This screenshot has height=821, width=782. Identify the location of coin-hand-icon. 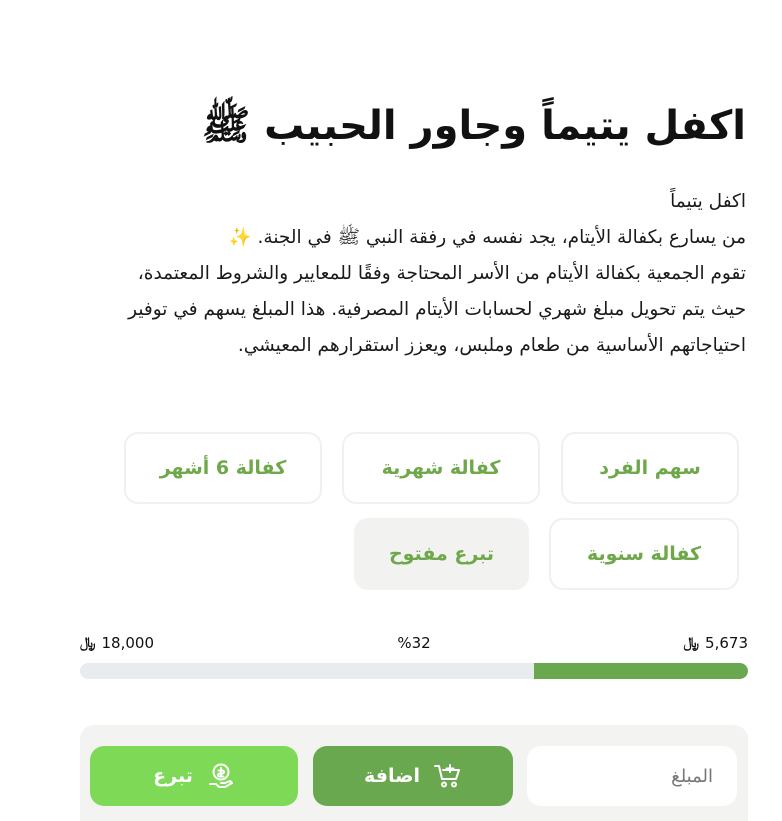
(221, 776).